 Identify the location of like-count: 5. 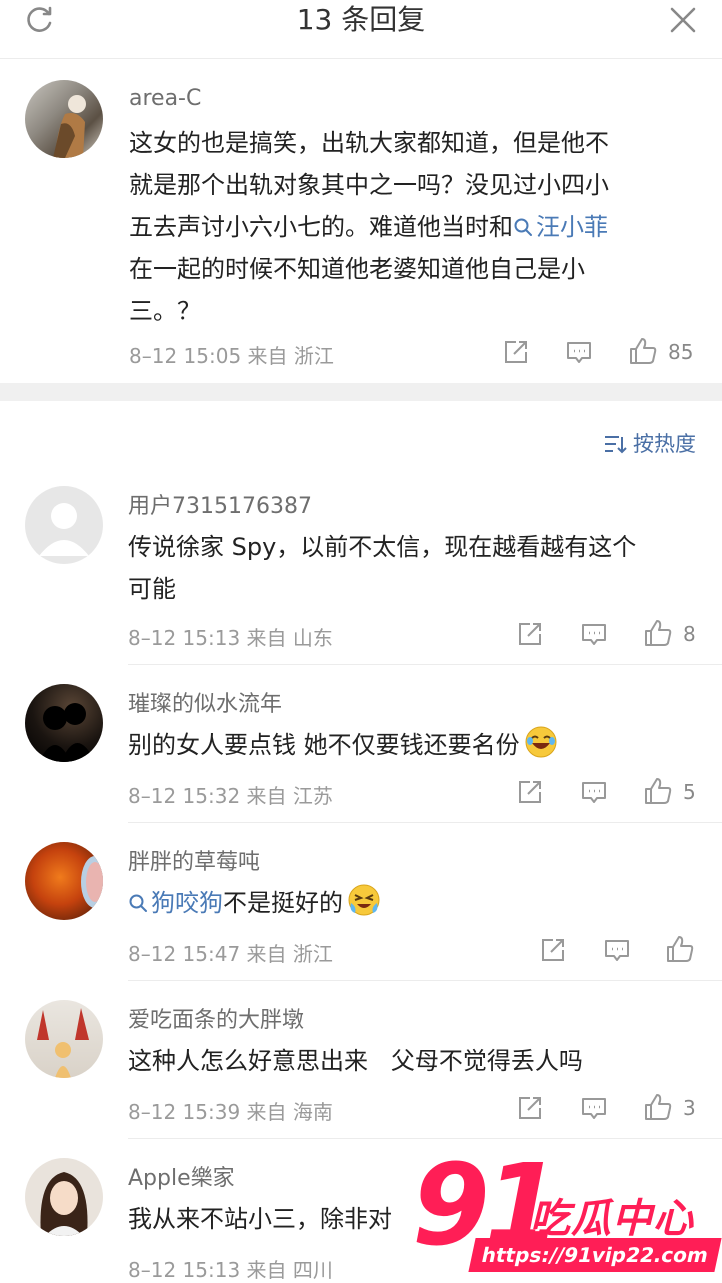
(689, 792).